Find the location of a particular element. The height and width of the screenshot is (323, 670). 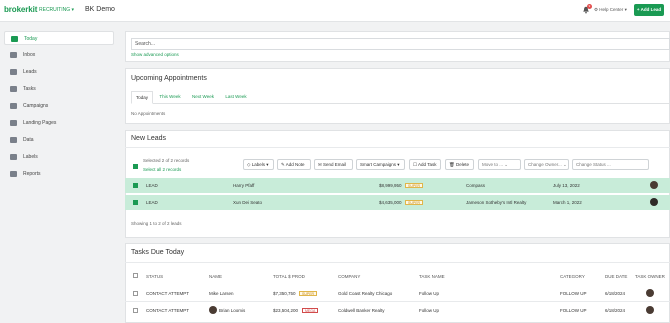

task-lead-name: Mike Larsen is located at coordinates (221, 293).